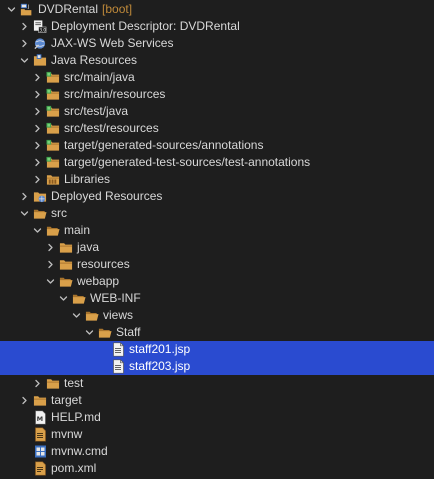 This screenshot has width=434, height=479. I want to click on tree-item-deployment-descriptor: 3.0 Deployment Descriptor: DVDRental, so click(217, 26).